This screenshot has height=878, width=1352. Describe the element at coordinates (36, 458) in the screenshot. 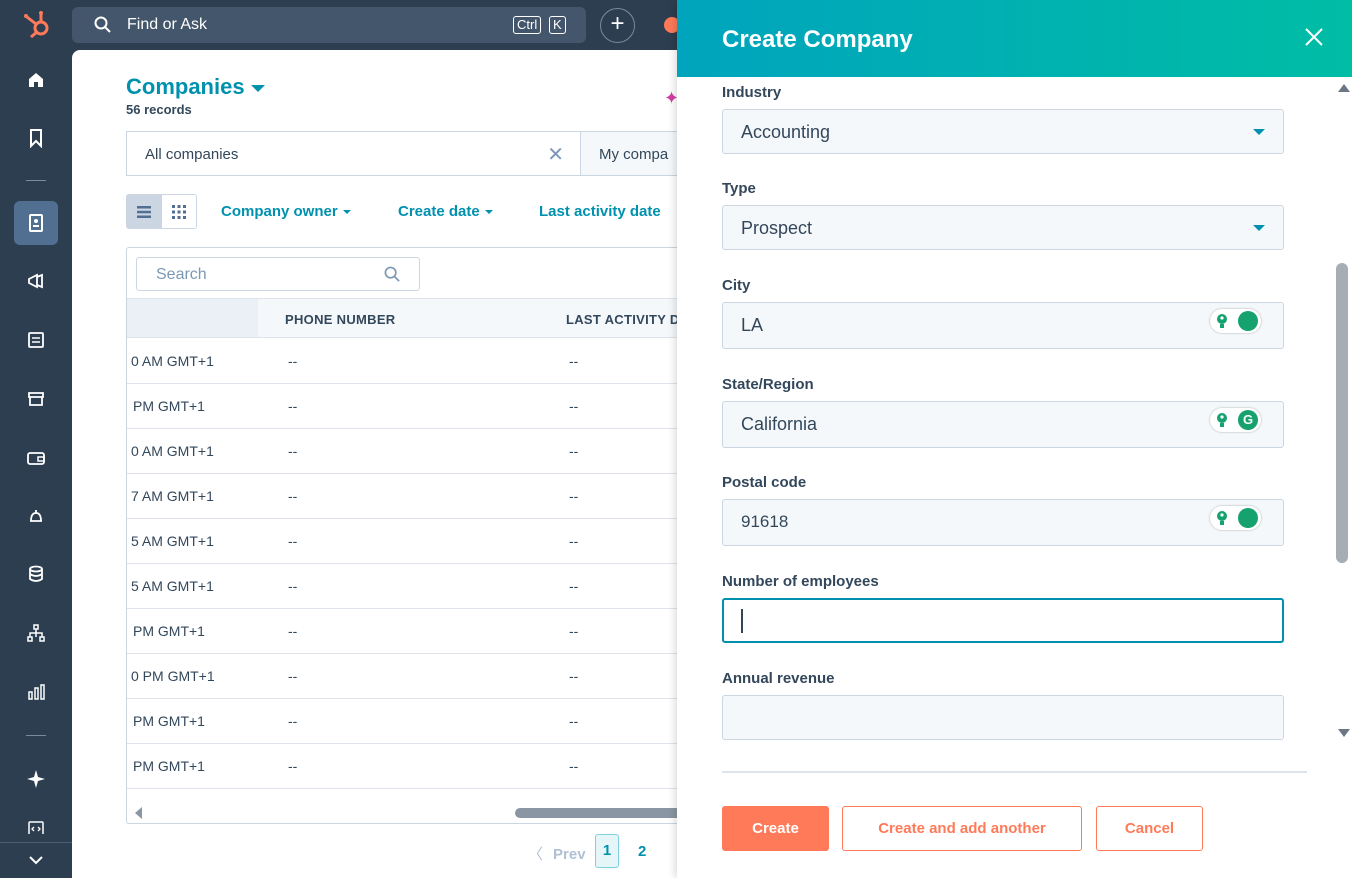

I see `nav-payments` at that location.